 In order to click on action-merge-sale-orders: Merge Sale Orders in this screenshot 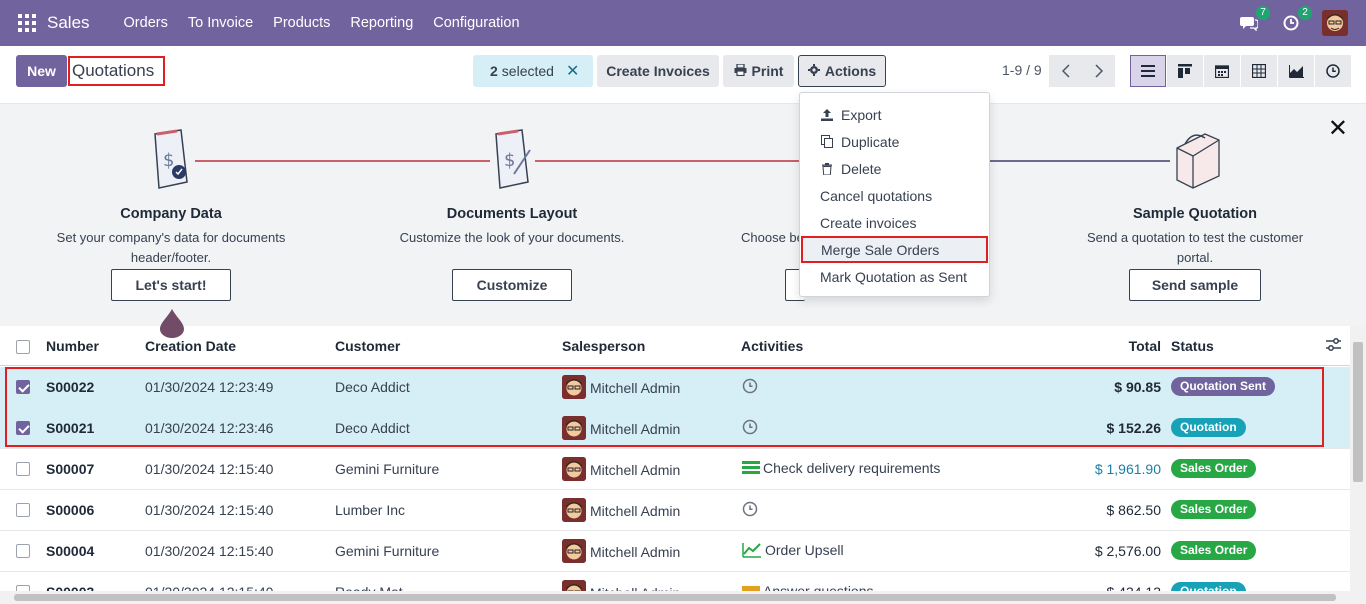, I will do `click(894, 249)`.